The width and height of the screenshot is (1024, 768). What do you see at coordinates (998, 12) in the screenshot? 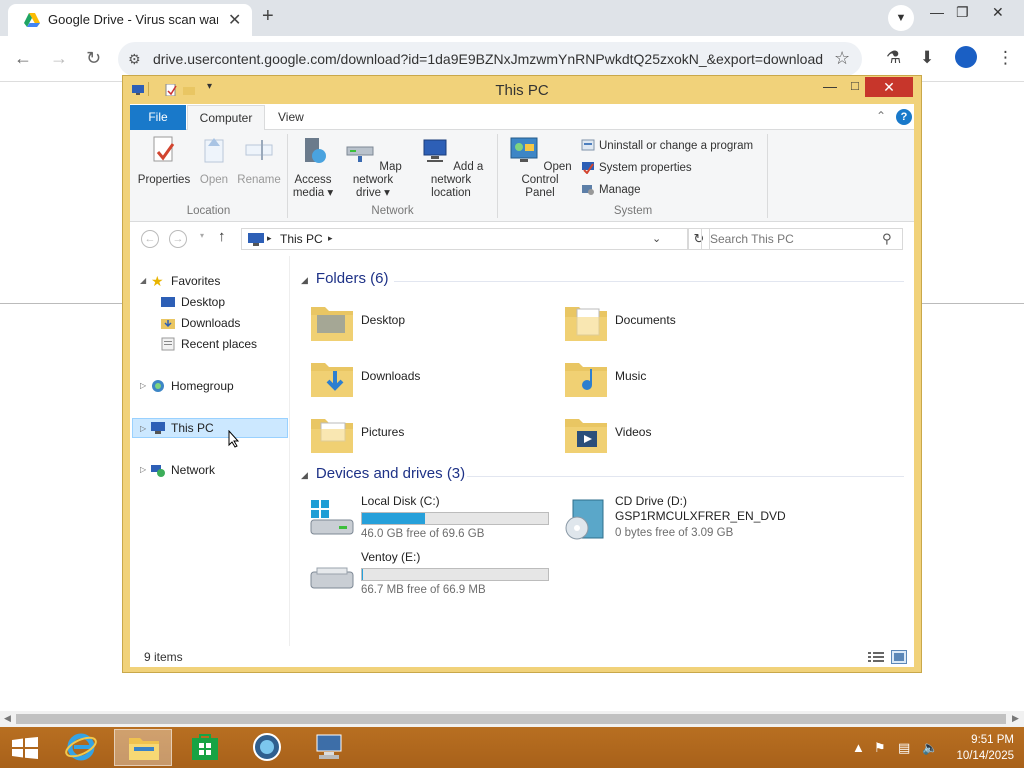
I see `browser-close-icon: ✕` at bounding box center [998, 12].